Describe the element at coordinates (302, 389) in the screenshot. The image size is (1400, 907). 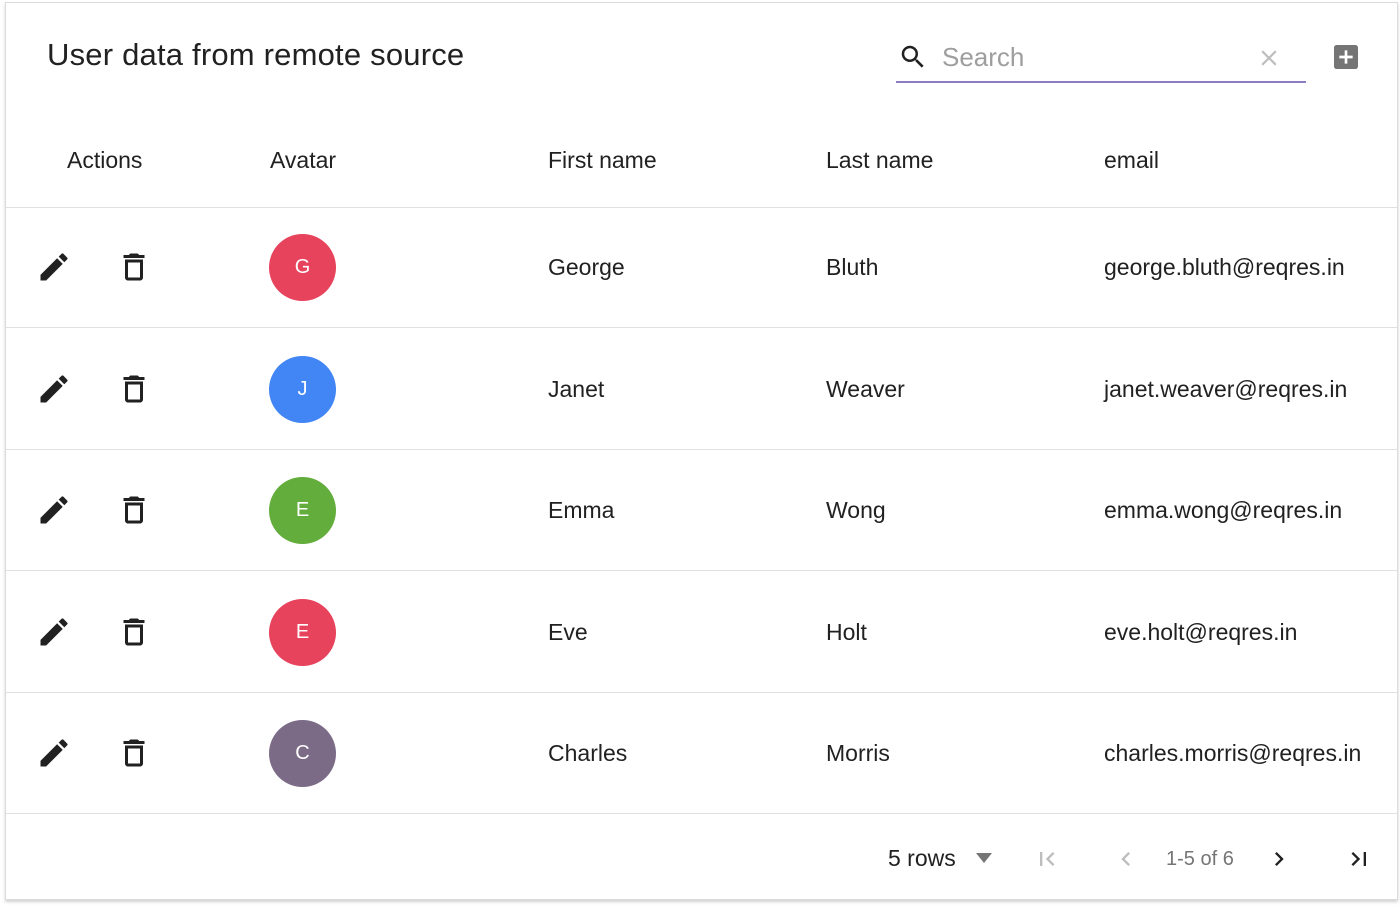
I see `avatar: J` at that location.